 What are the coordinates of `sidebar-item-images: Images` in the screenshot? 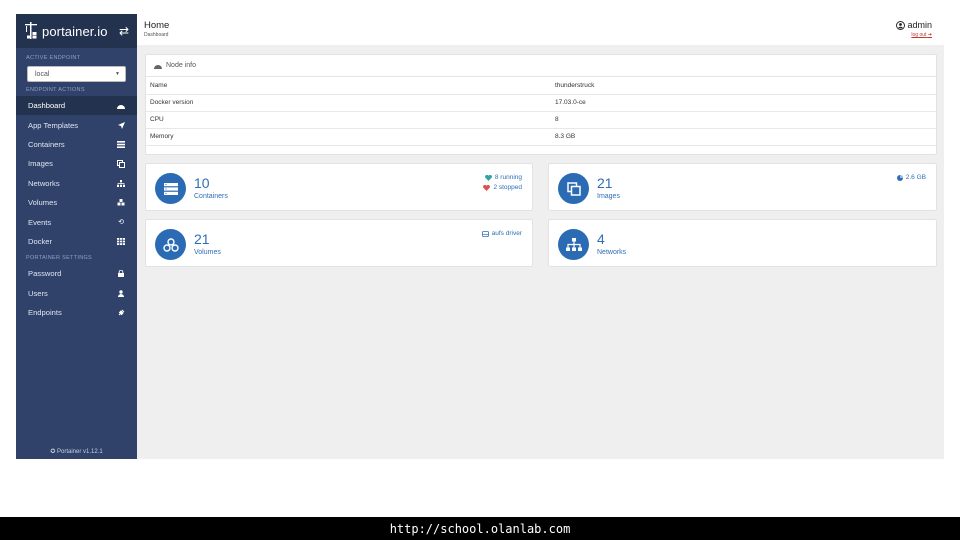 It's located at (76, 163).